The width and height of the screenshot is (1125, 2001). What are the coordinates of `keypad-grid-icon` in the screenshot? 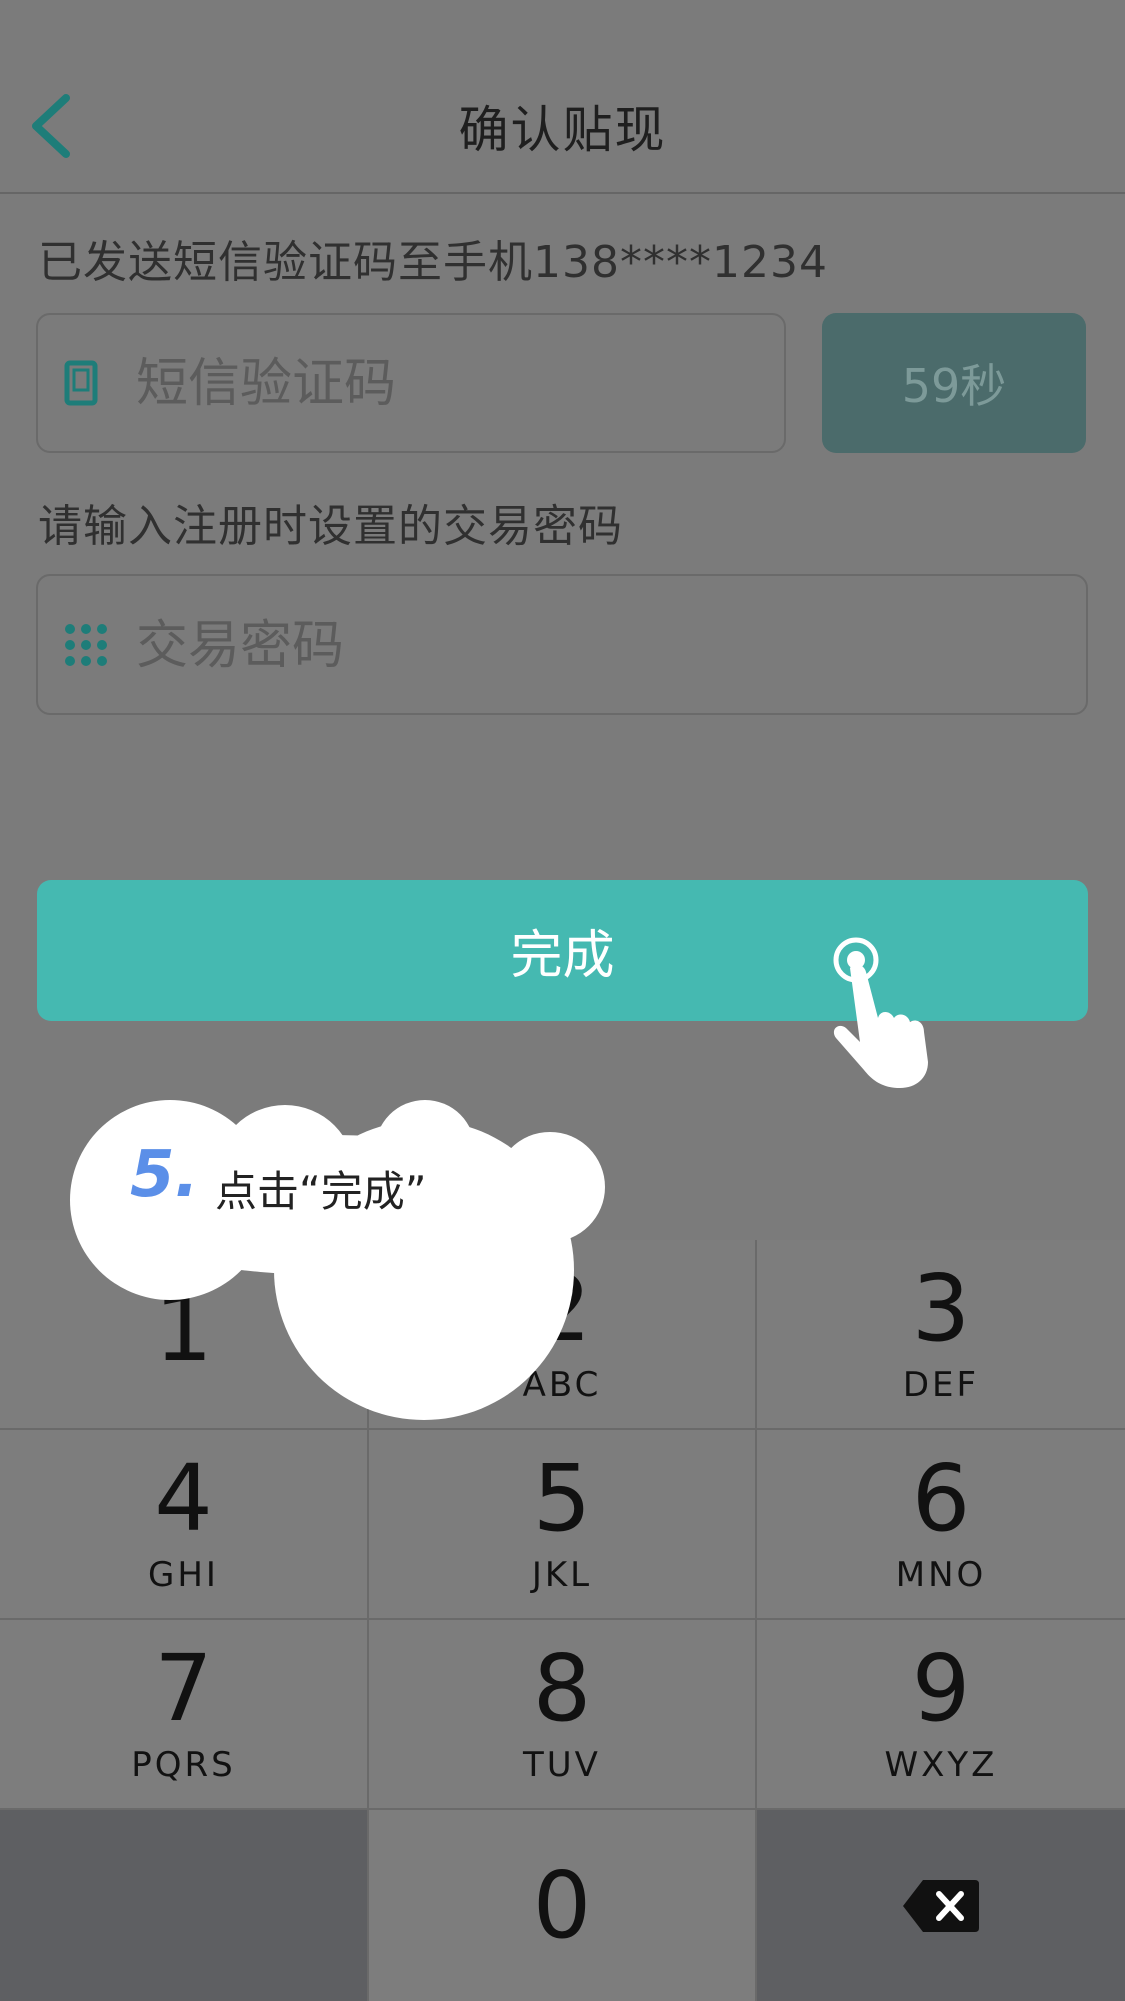 It's located at (86, 645).